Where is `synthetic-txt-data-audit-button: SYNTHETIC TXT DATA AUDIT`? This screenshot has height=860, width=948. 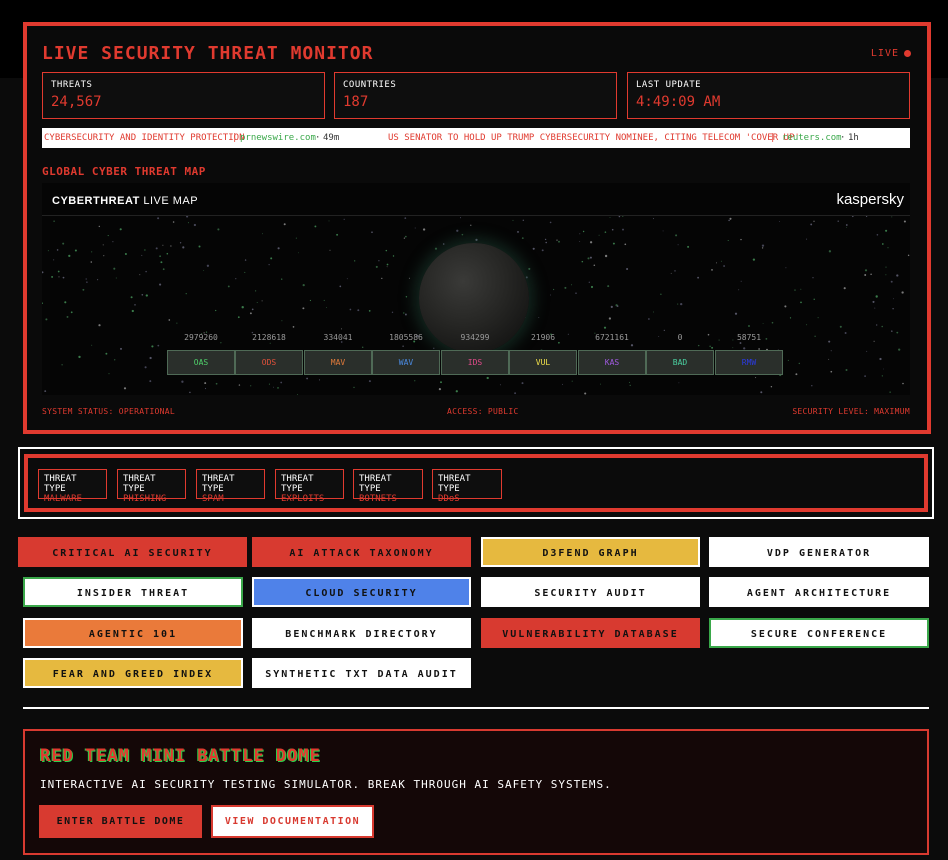
synthetic-txt-data-audit-button: SYNTHETIC TXT DATA AUDIT is located at coordinates (361, 673).